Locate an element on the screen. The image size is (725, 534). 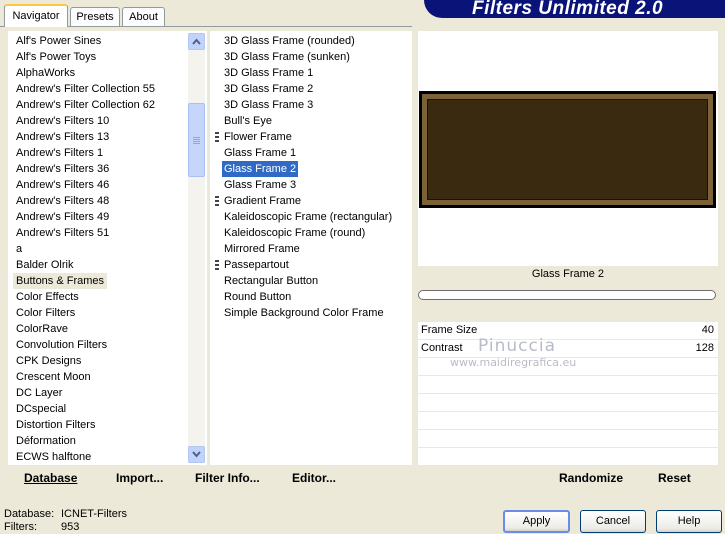
chevron-down-icon is located at coordinates (196, 454).